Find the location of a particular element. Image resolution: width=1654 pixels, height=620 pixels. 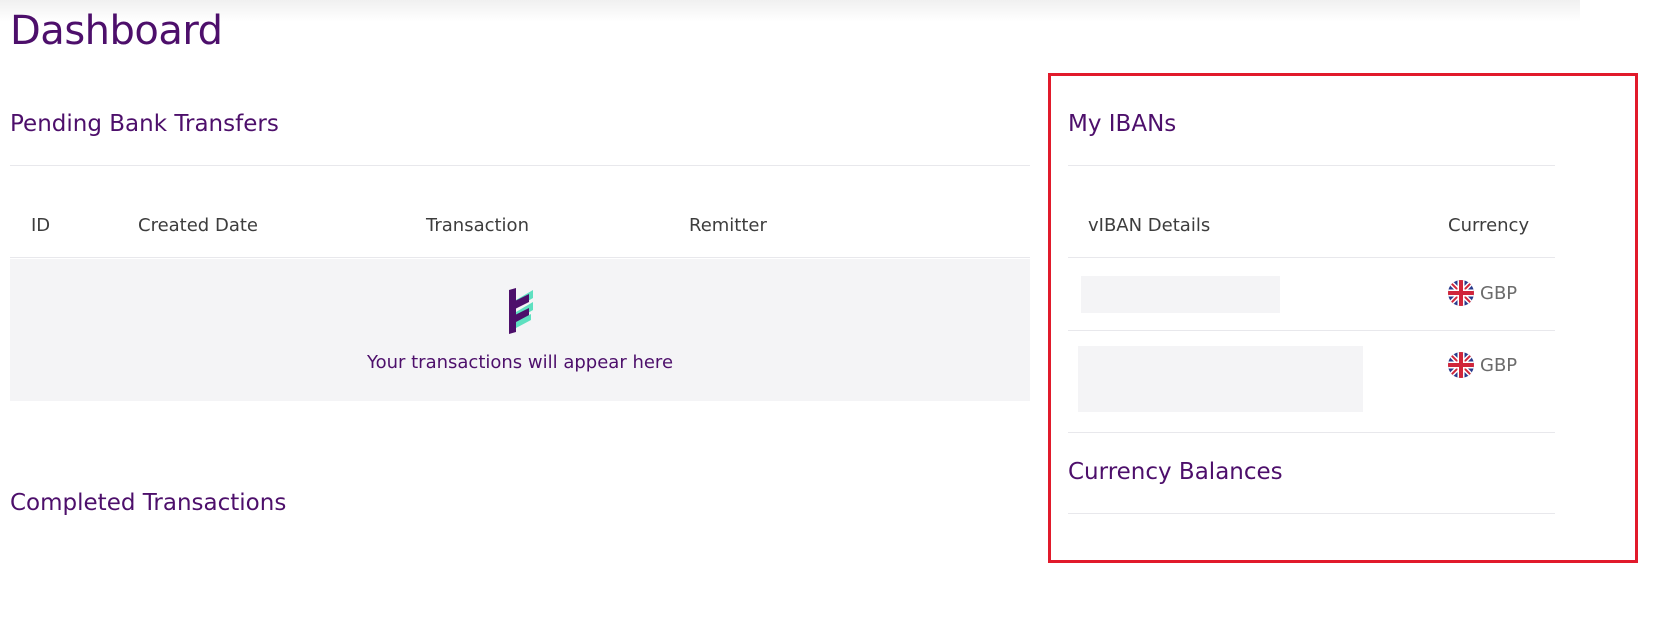

header-shadow is located at coordinates (790, 11).